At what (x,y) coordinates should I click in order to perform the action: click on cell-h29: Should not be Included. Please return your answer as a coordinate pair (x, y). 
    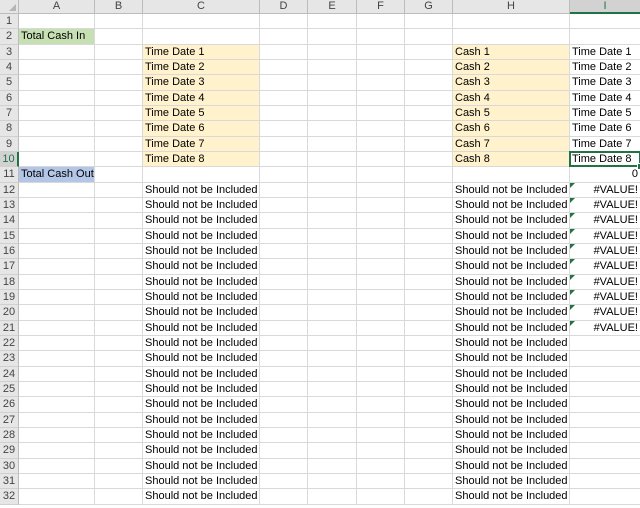
    Looking at the image, I should click on (511, 451).